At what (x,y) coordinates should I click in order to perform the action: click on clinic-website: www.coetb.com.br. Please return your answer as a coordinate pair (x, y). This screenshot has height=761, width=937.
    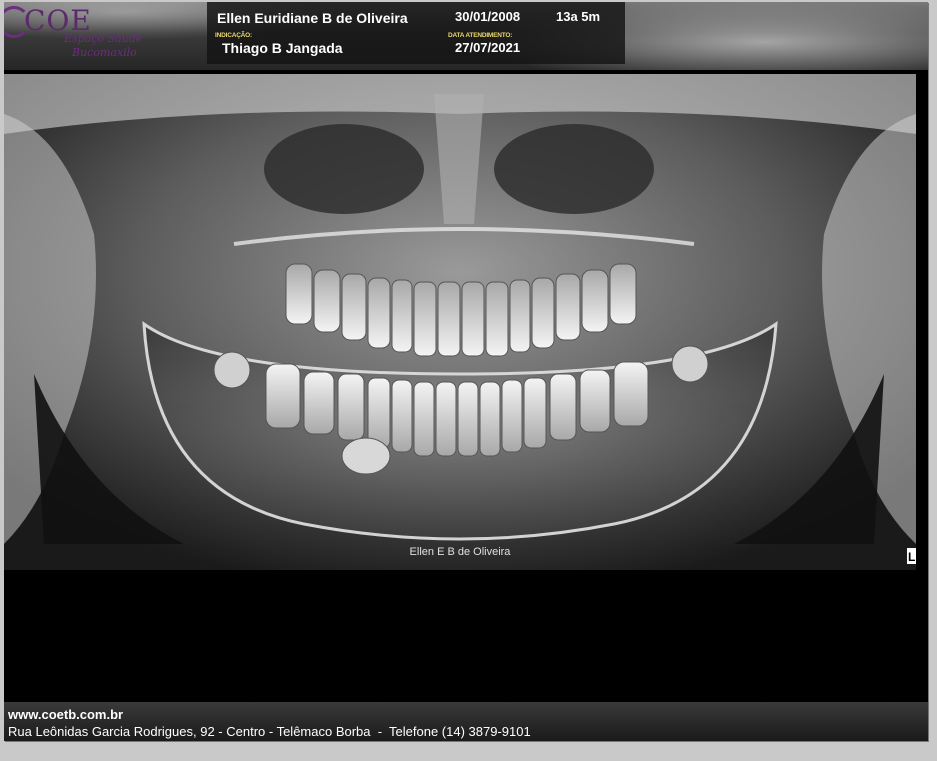
    Looking at the image, I should click on (66, 714).